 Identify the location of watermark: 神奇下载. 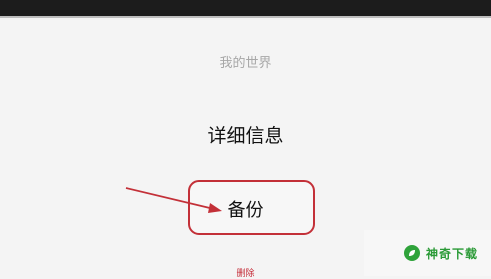
(427, 253).